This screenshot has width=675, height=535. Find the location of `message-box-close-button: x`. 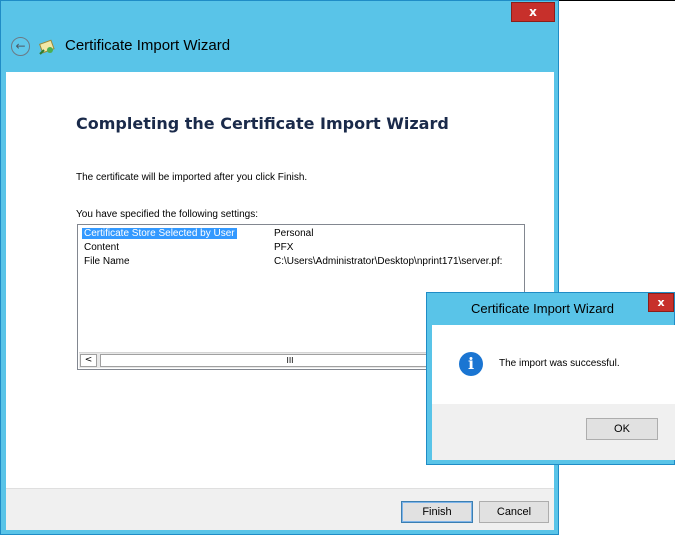

message-box-close-button: x is located at coordinates (661, 302).